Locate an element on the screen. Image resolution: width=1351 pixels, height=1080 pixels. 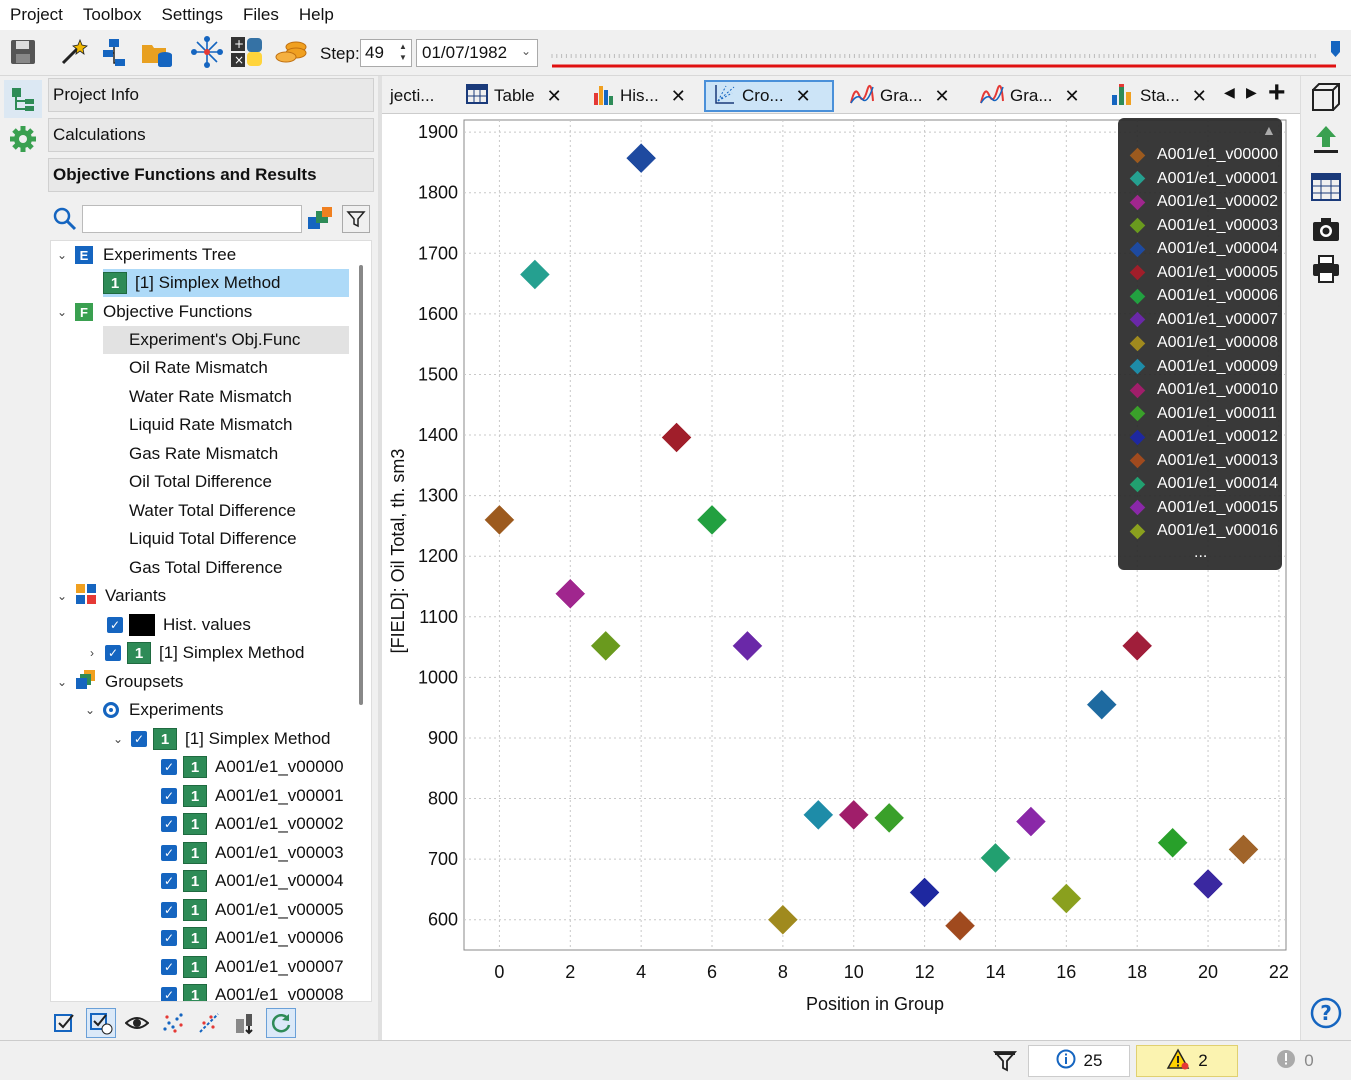
legend-item: A001/e1_v00009 is located at coordinates (1203, 367).